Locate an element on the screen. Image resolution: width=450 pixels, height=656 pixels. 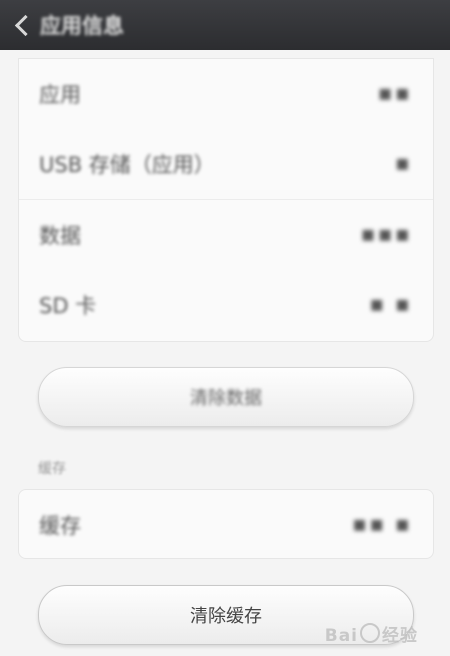
row-label: 缓存 is located at coordinates (60, 526).